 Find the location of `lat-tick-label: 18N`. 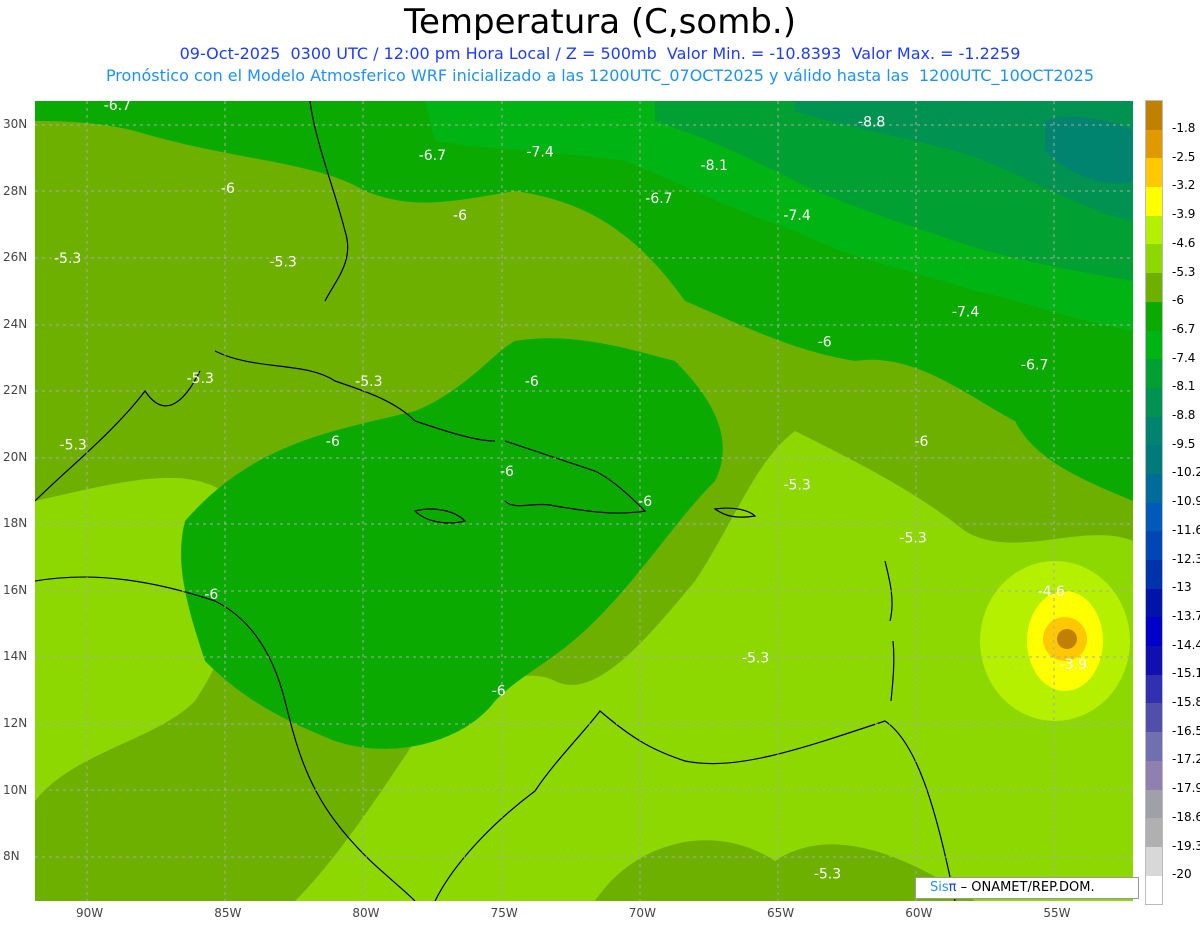

lat-tick-label: 18N is located at coordinates (15, 523).